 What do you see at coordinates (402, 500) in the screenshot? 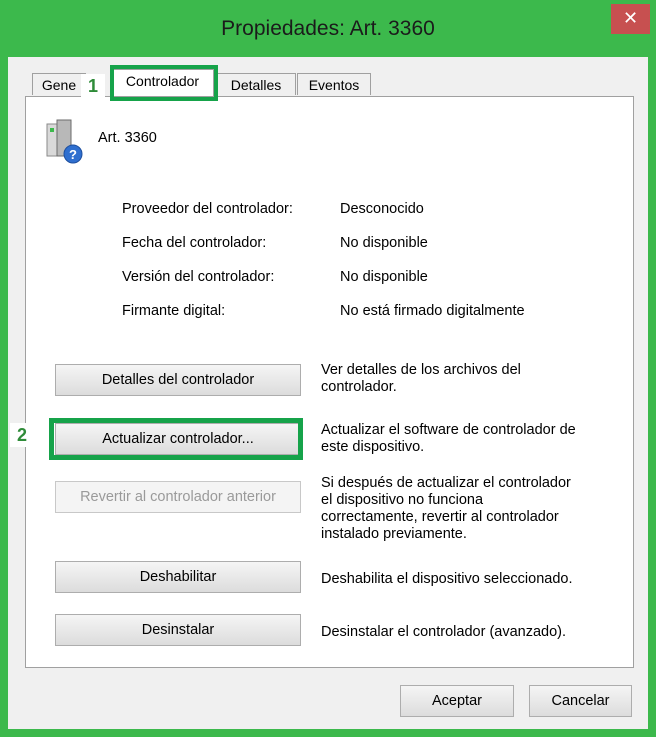
I see `desc-line: el dispositivo no funciona` at bounding box center [402, 500].